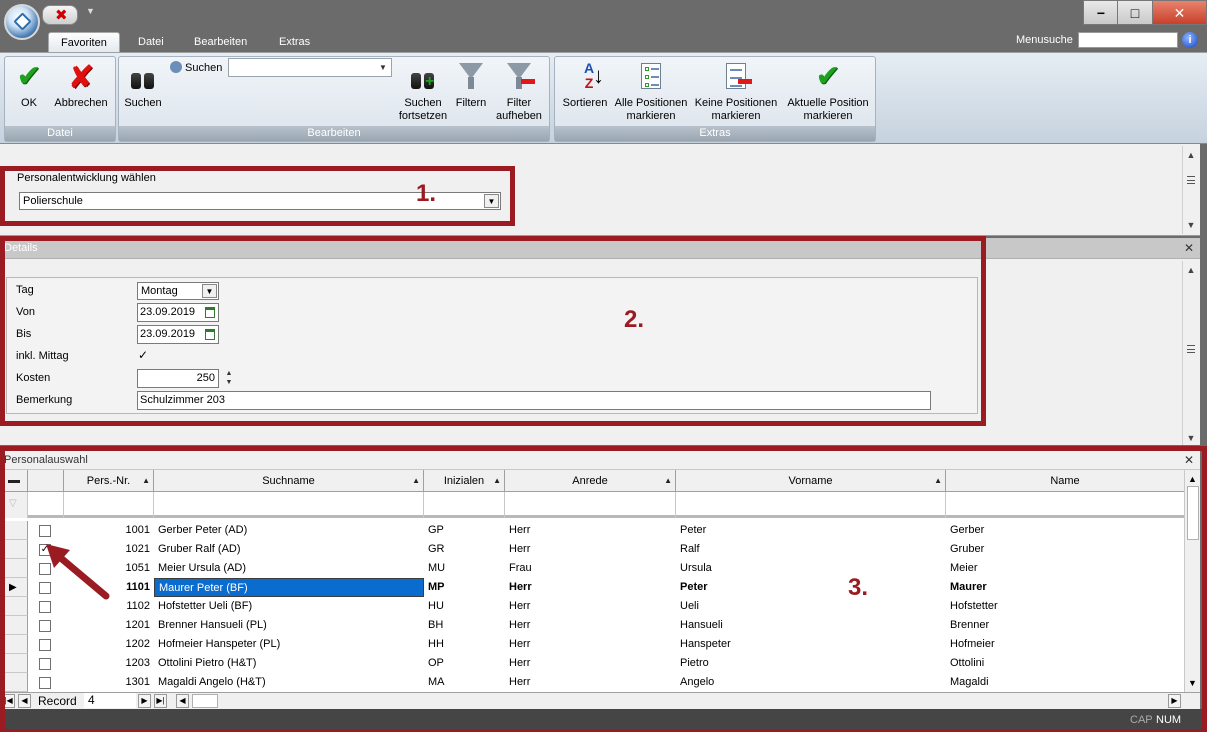 This screenshot has height=732, width=1207. I want to click on group-title-datei: Datei, so click(60, 133).